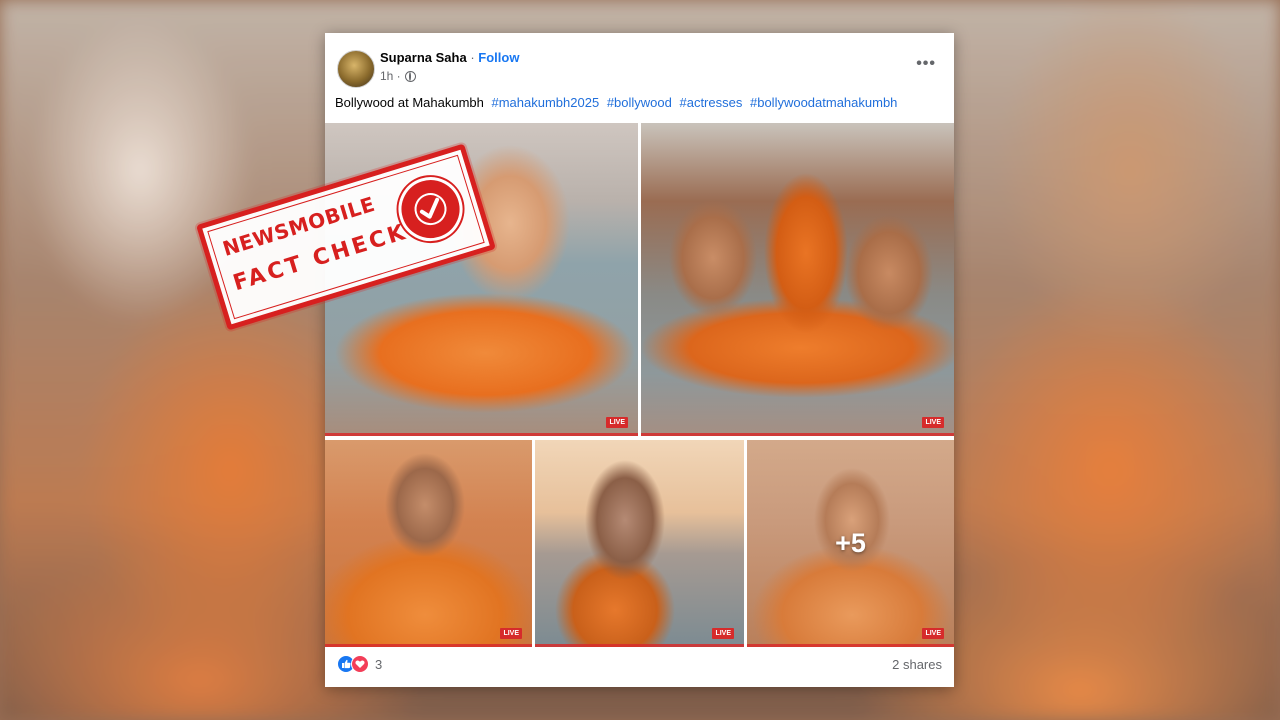 The width and height of the screenshot is (1280, 720). I want to click on hashtag-link: #mahakumbh2025, so click(545, 102).